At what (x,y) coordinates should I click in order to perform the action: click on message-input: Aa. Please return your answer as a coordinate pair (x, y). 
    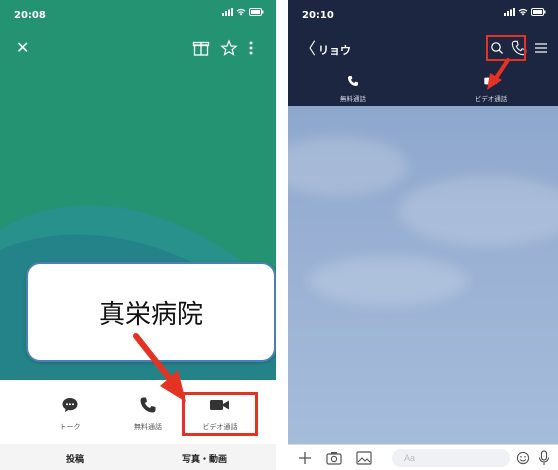
    Looking at the image, I should click on (451, 458).